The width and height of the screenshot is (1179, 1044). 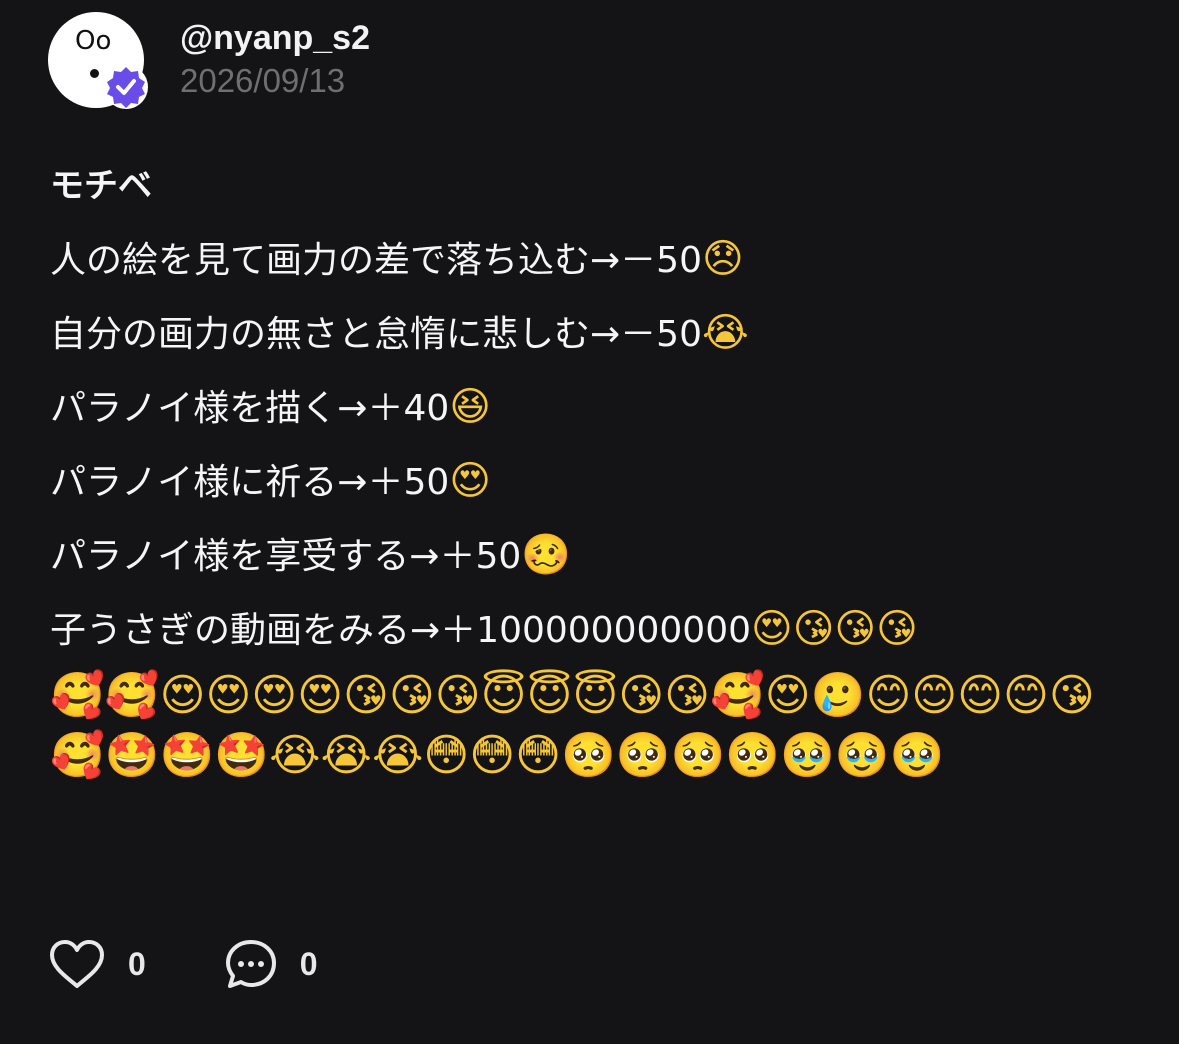 I want to click on post-actions: 0 0, so click(x=222, y=964).